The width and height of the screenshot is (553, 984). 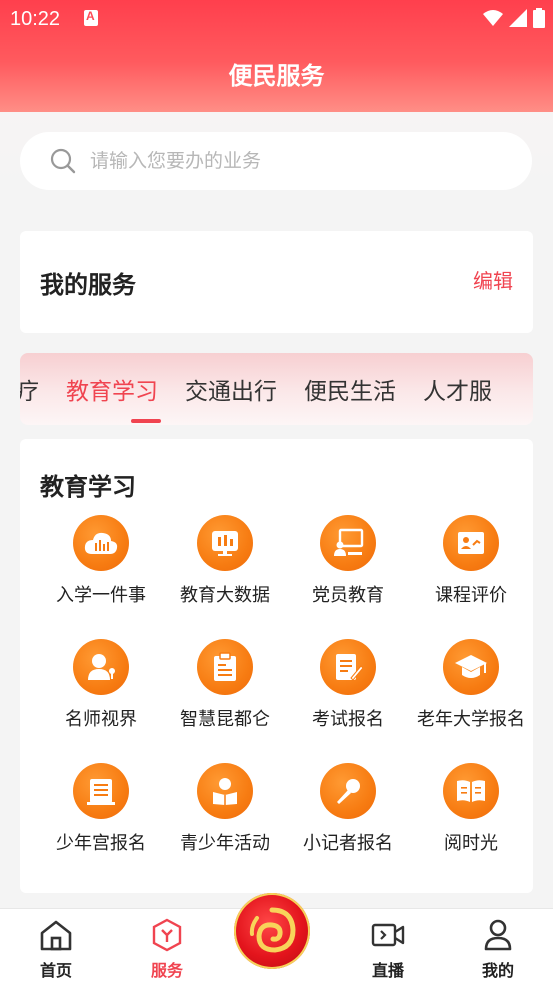 What do you see at coordinates (290, 161) in the screenshot?
I see `search-input` at bounding box center [290, 161].